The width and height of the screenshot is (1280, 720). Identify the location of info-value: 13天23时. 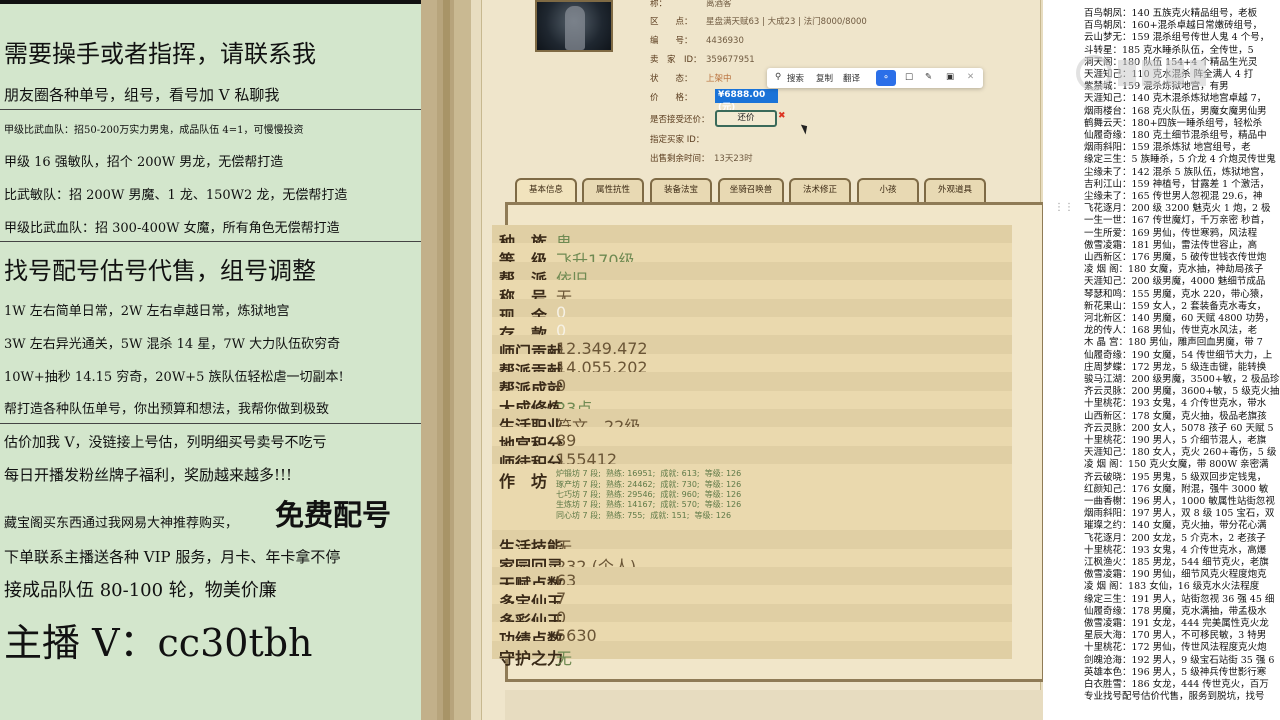
(733, 159).